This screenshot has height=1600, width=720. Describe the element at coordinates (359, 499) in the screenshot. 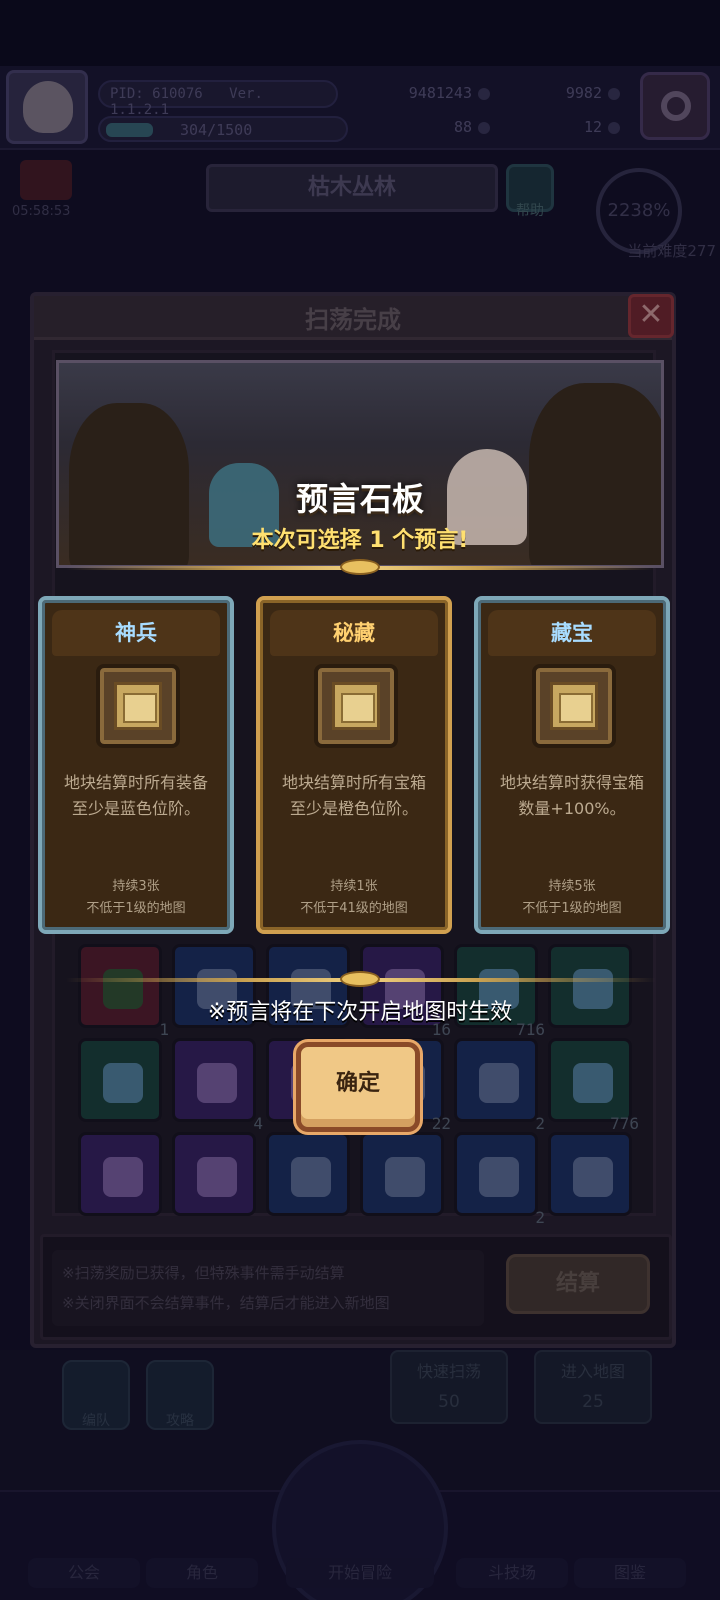

I see `prophecy-title: 预言石板` at that location.